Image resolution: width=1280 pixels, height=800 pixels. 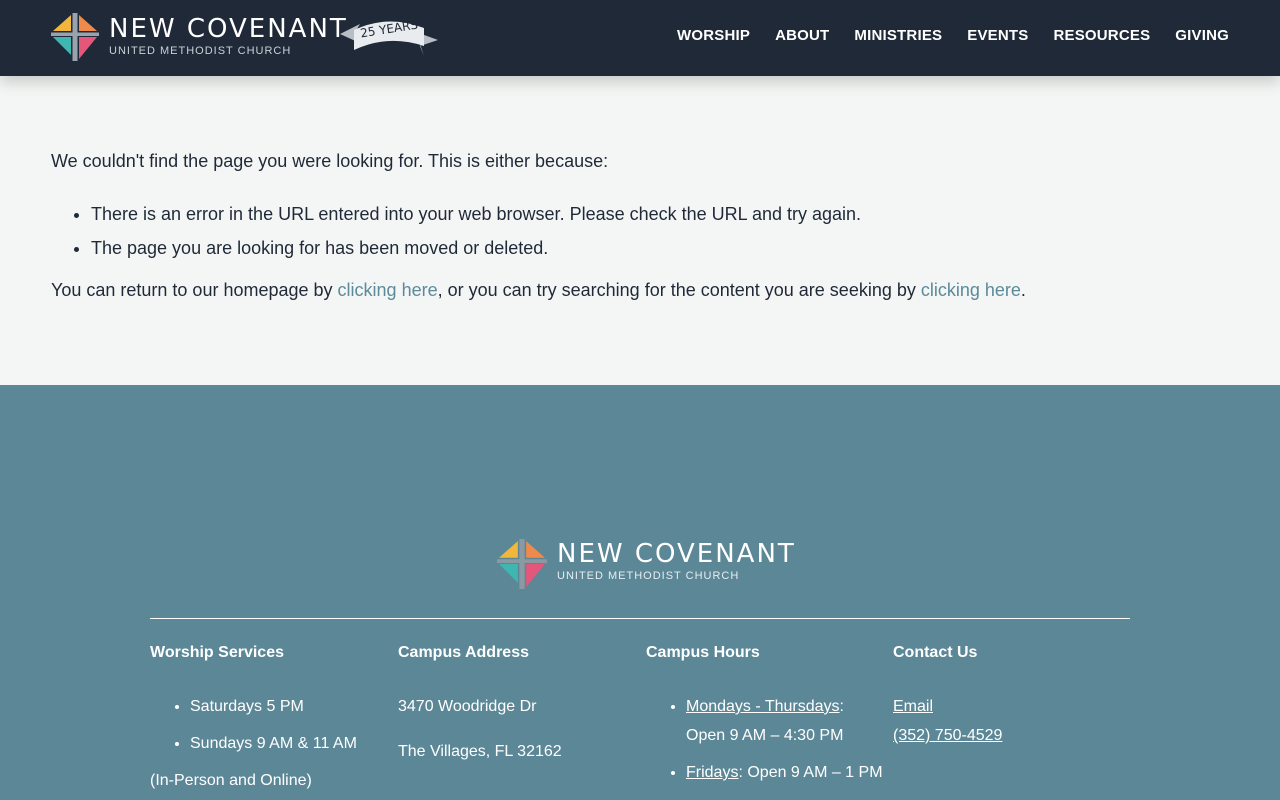 I want to click on nav-ministries: MINISTRIES, so click(x=898, y=35).